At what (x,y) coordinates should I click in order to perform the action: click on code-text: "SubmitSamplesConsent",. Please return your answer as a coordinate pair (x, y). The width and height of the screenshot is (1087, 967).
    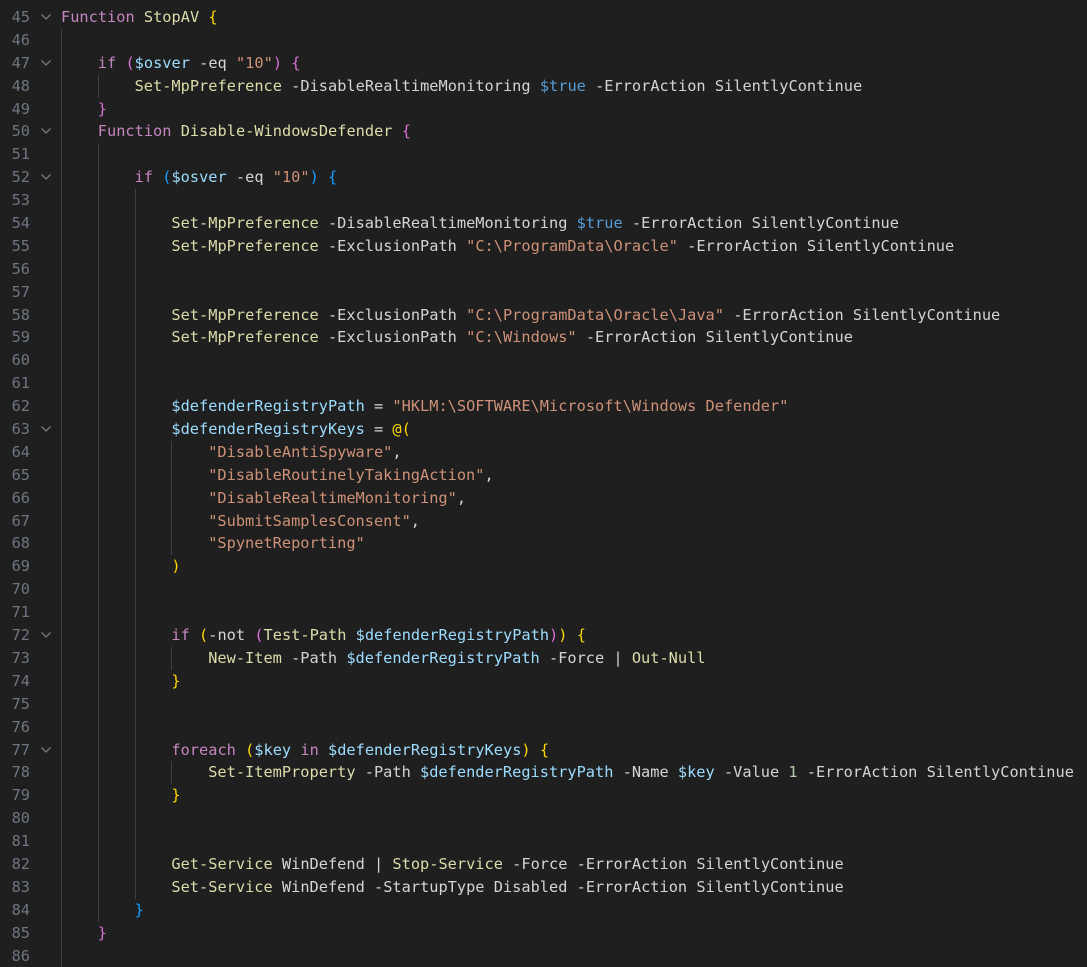
    Looking at the image, I should click on (314, 521).